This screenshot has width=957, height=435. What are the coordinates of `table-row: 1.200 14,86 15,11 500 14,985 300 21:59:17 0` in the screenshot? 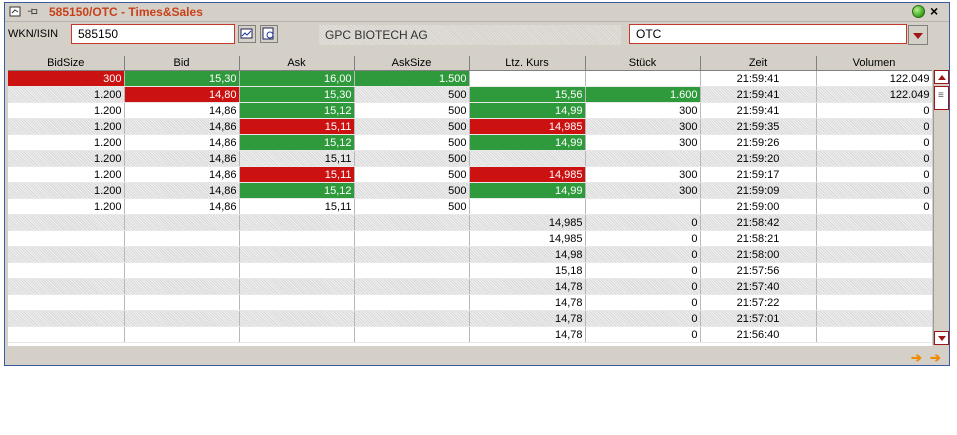 It's located at (470, 174).